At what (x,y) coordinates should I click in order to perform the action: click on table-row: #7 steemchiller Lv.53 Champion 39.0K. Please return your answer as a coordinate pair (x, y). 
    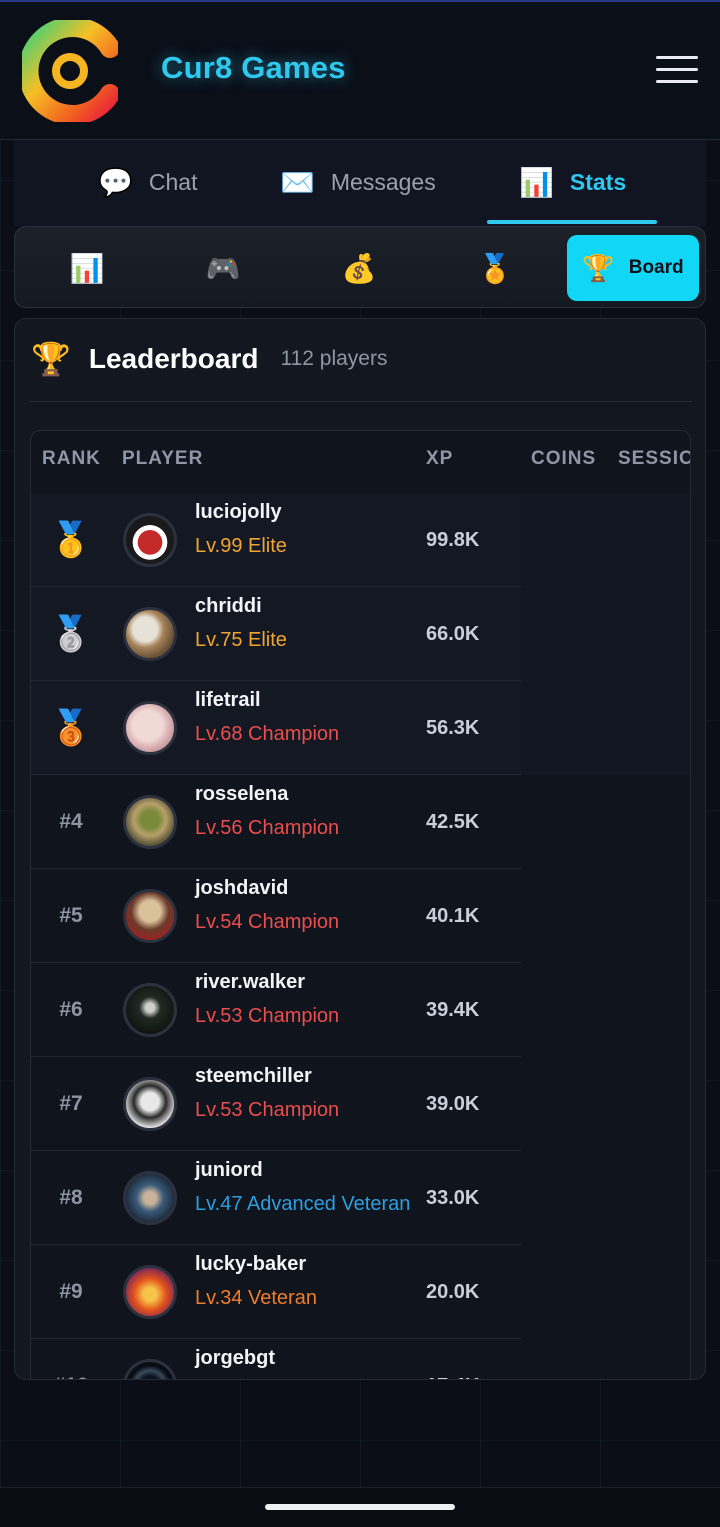
    Looking at the image, I should click on (276, 1104).